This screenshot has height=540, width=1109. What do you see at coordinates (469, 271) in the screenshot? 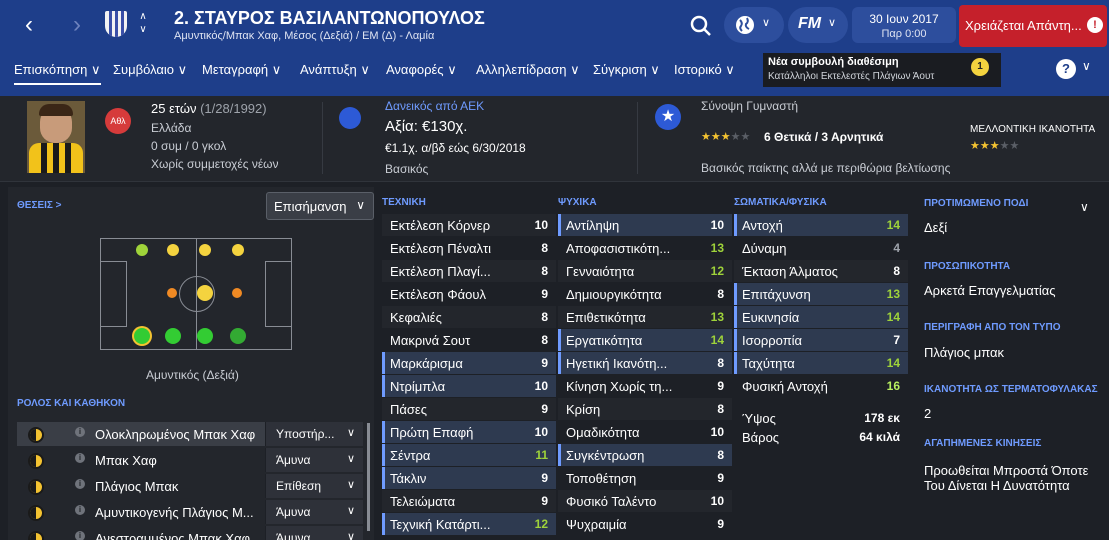
I see `attribute-row: Εκτέλεση Πλαγί... 8` at bounding box center [469, 271].